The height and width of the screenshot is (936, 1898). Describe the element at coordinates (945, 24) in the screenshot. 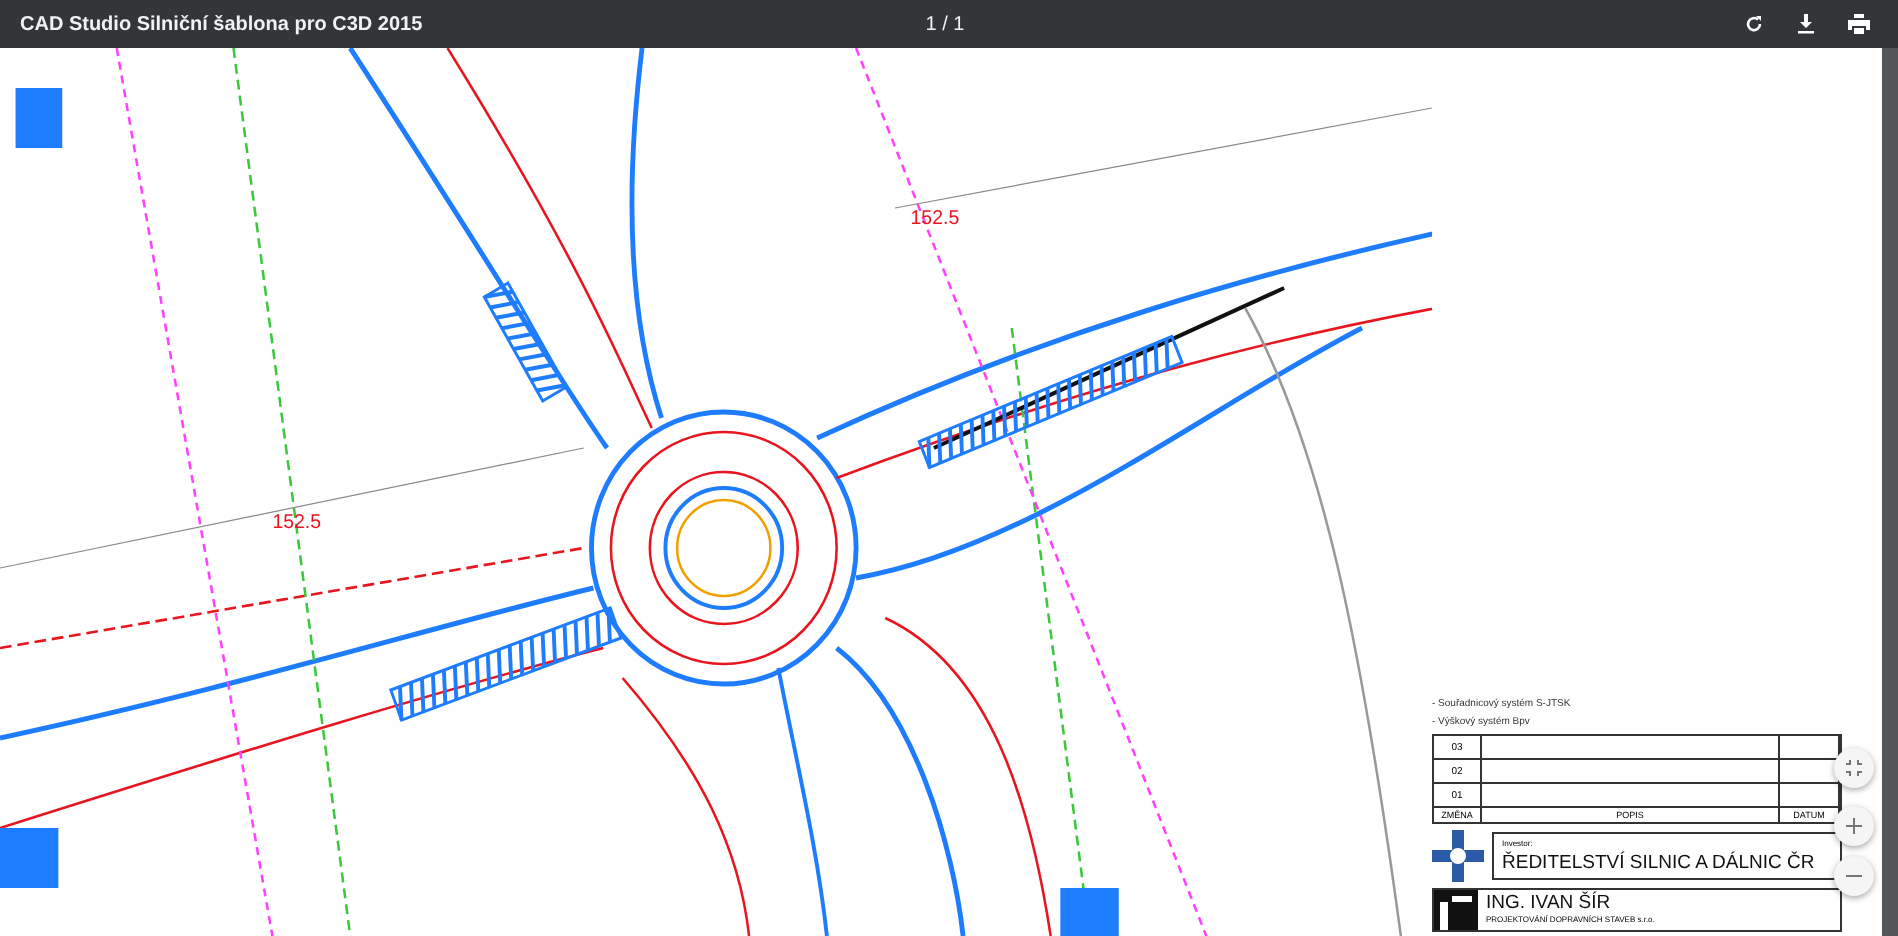

I see `page-indicator: 1 / 1` at that location.